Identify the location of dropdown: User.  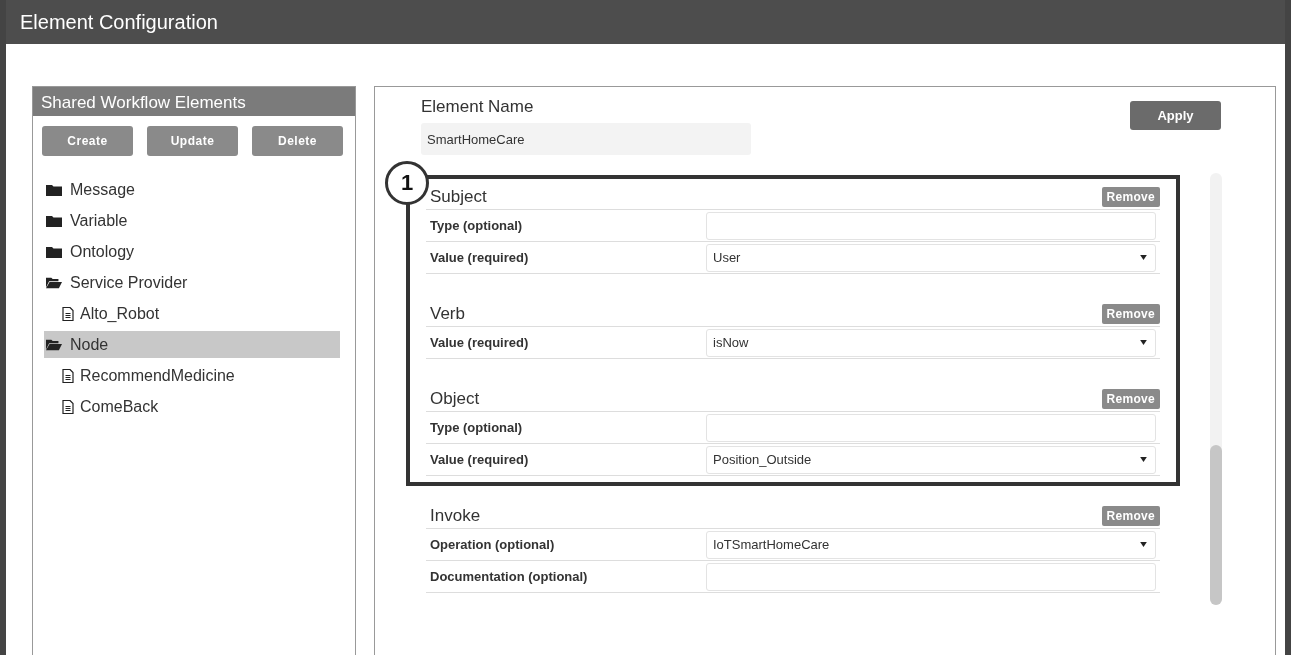
(931, 257).